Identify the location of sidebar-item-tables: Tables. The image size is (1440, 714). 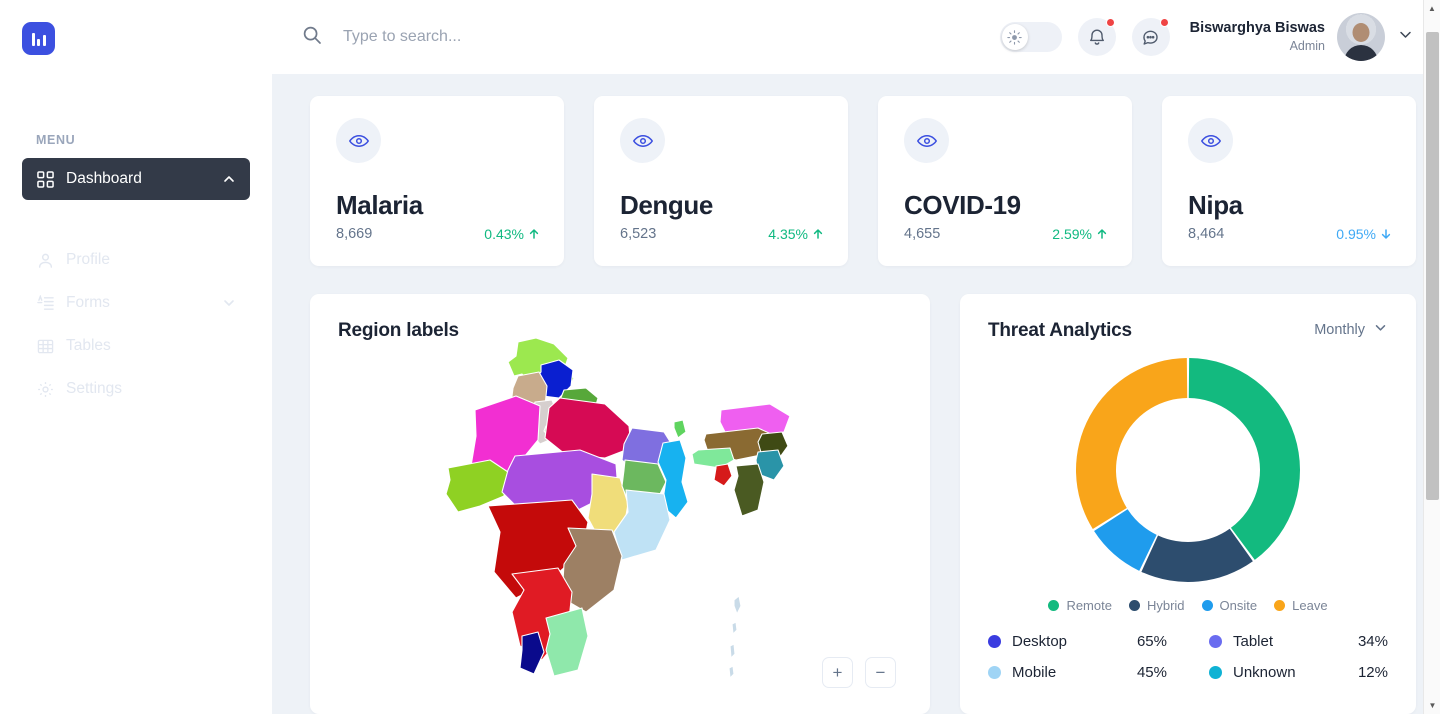
(136, 346).